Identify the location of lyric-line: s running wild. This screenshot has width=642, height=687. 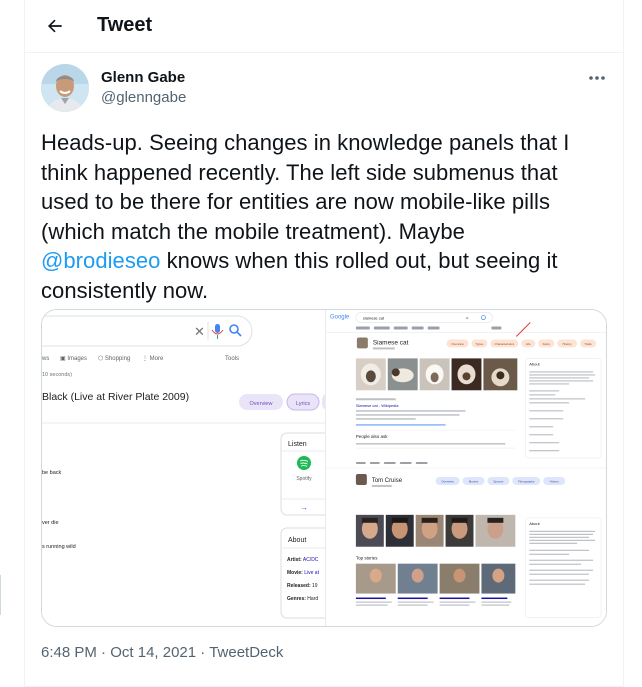
(59, 547).